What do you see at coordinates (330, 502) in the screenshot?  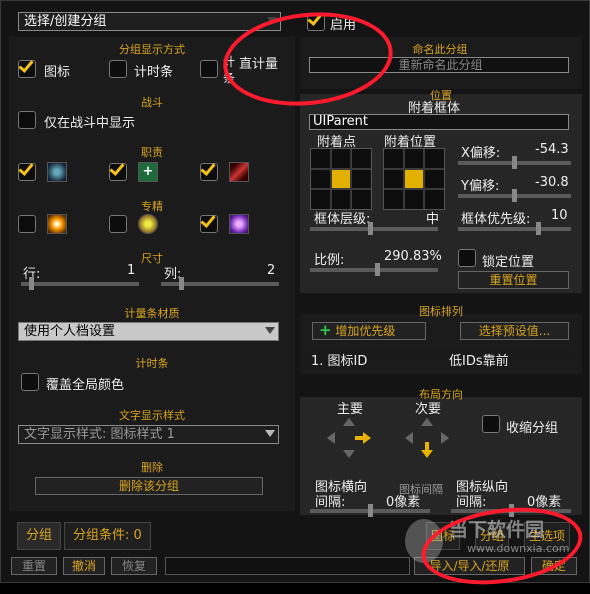 I see `h-spacing-a: 间隔:` at bounding box center [330, 502].